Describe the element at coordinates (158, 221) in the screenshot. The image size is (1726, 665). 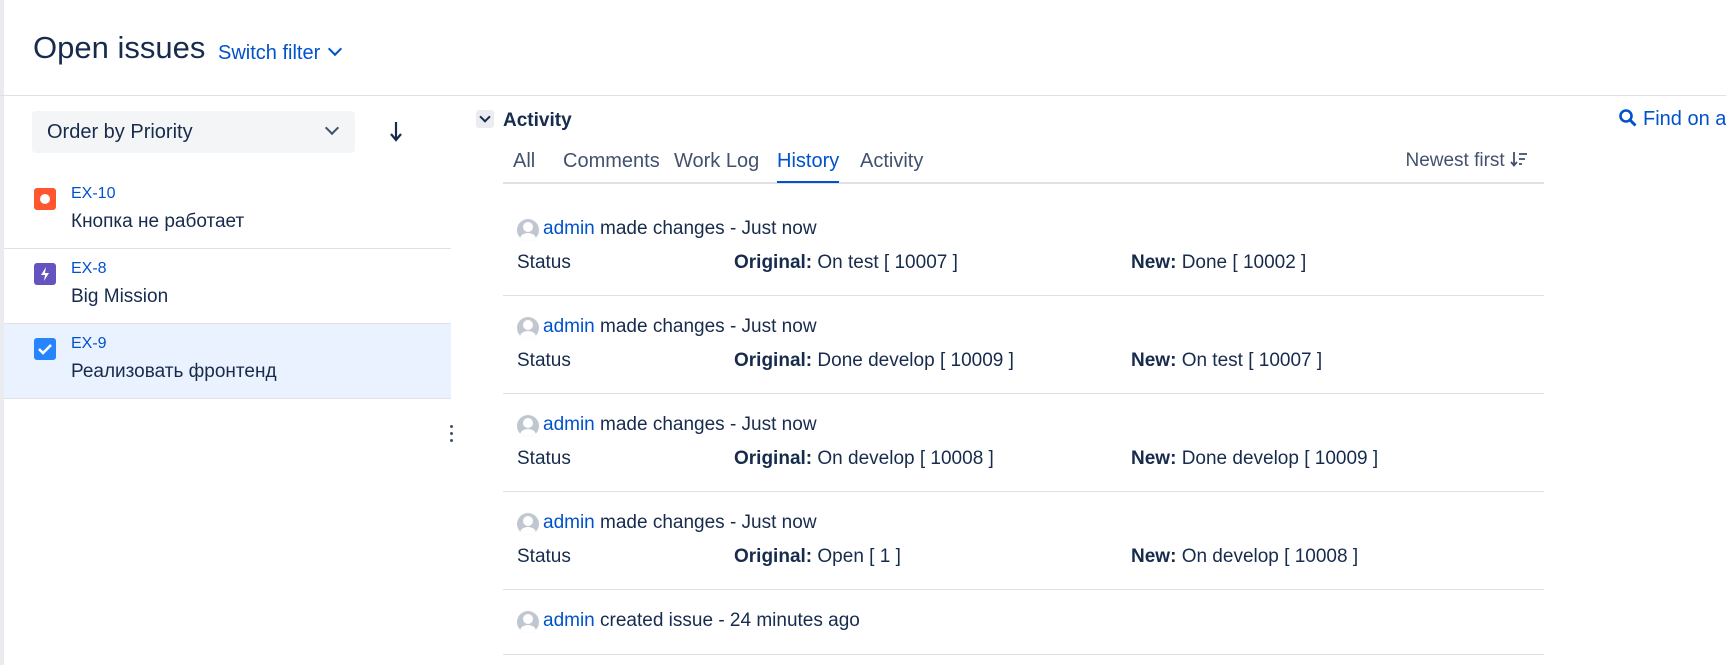
I see `issue-summary: Кнопка не работает` at that location.